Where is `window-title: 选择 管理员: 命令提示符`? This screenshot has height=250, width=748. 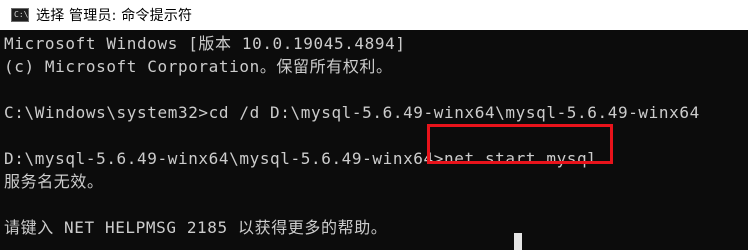 window-title: 选择 管理员: 命令提示符 is located at coordinates (114, 16).